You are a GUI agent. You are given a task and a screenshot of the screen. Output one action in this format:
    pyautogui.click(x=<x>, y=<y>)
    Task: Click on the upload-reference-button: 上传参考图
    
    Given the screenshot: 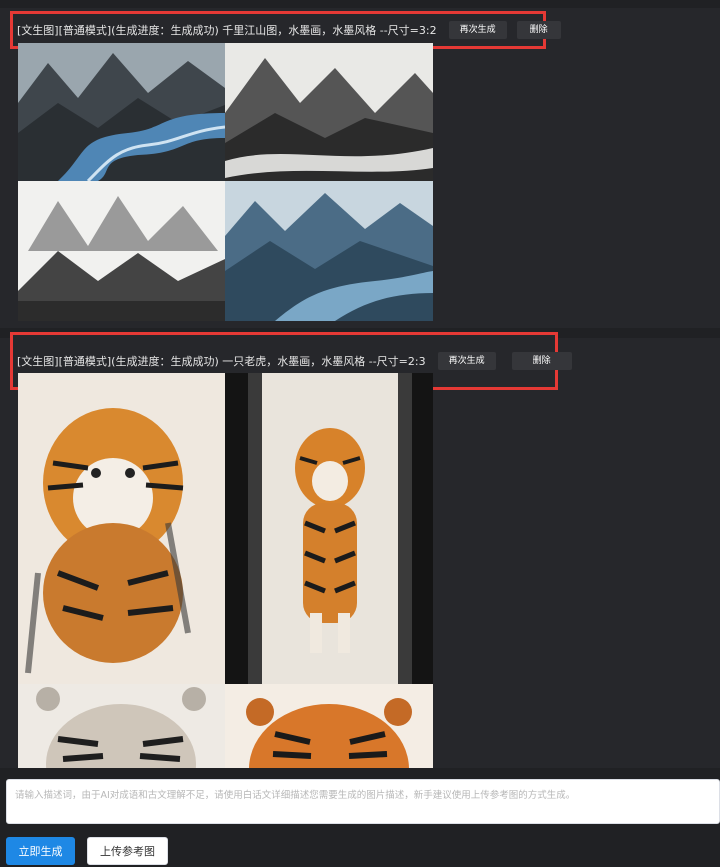 What is the action you would take?
    pyautogui.click(x=127, y=851)
    